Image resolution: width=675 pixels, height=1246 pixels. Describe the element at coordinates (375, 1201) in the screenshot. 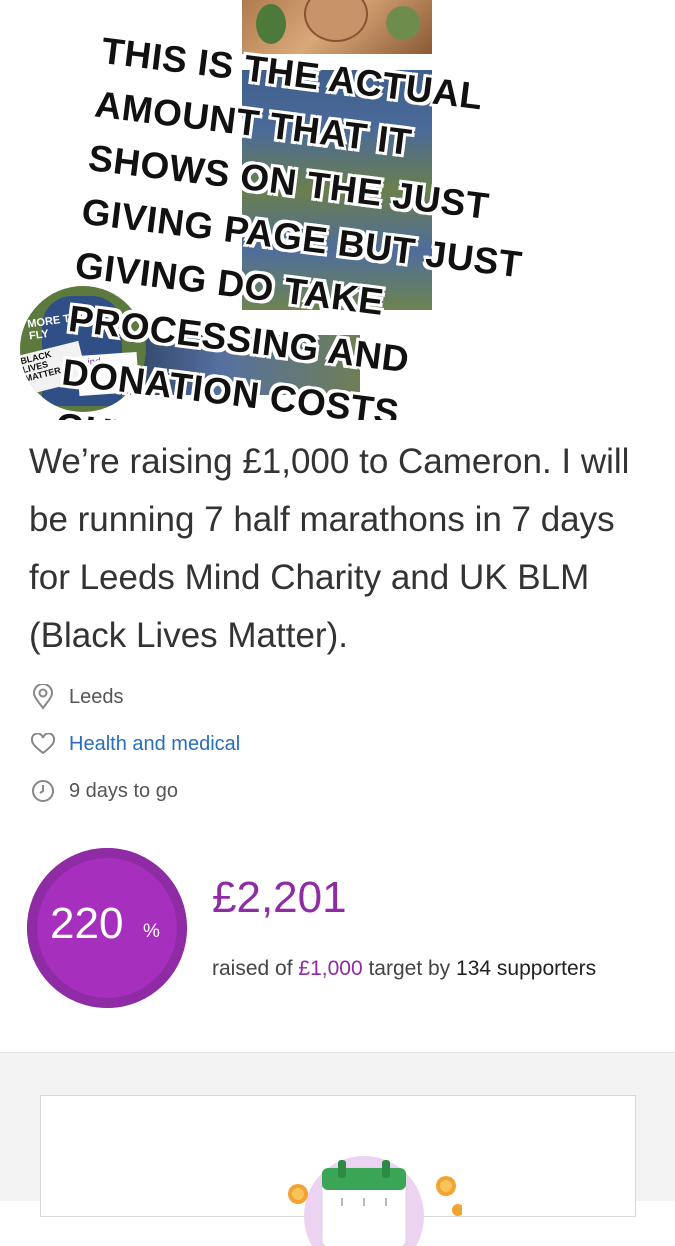

I see `calendar-icon` at that location.